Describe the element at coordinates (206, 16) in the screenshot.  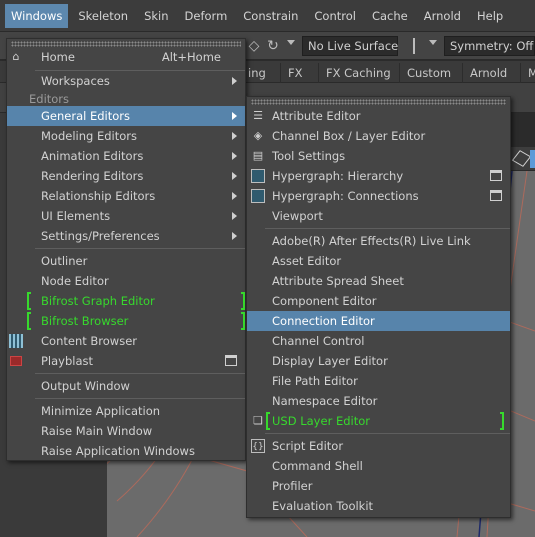
I see `menubar-deform: Deform` at that location.